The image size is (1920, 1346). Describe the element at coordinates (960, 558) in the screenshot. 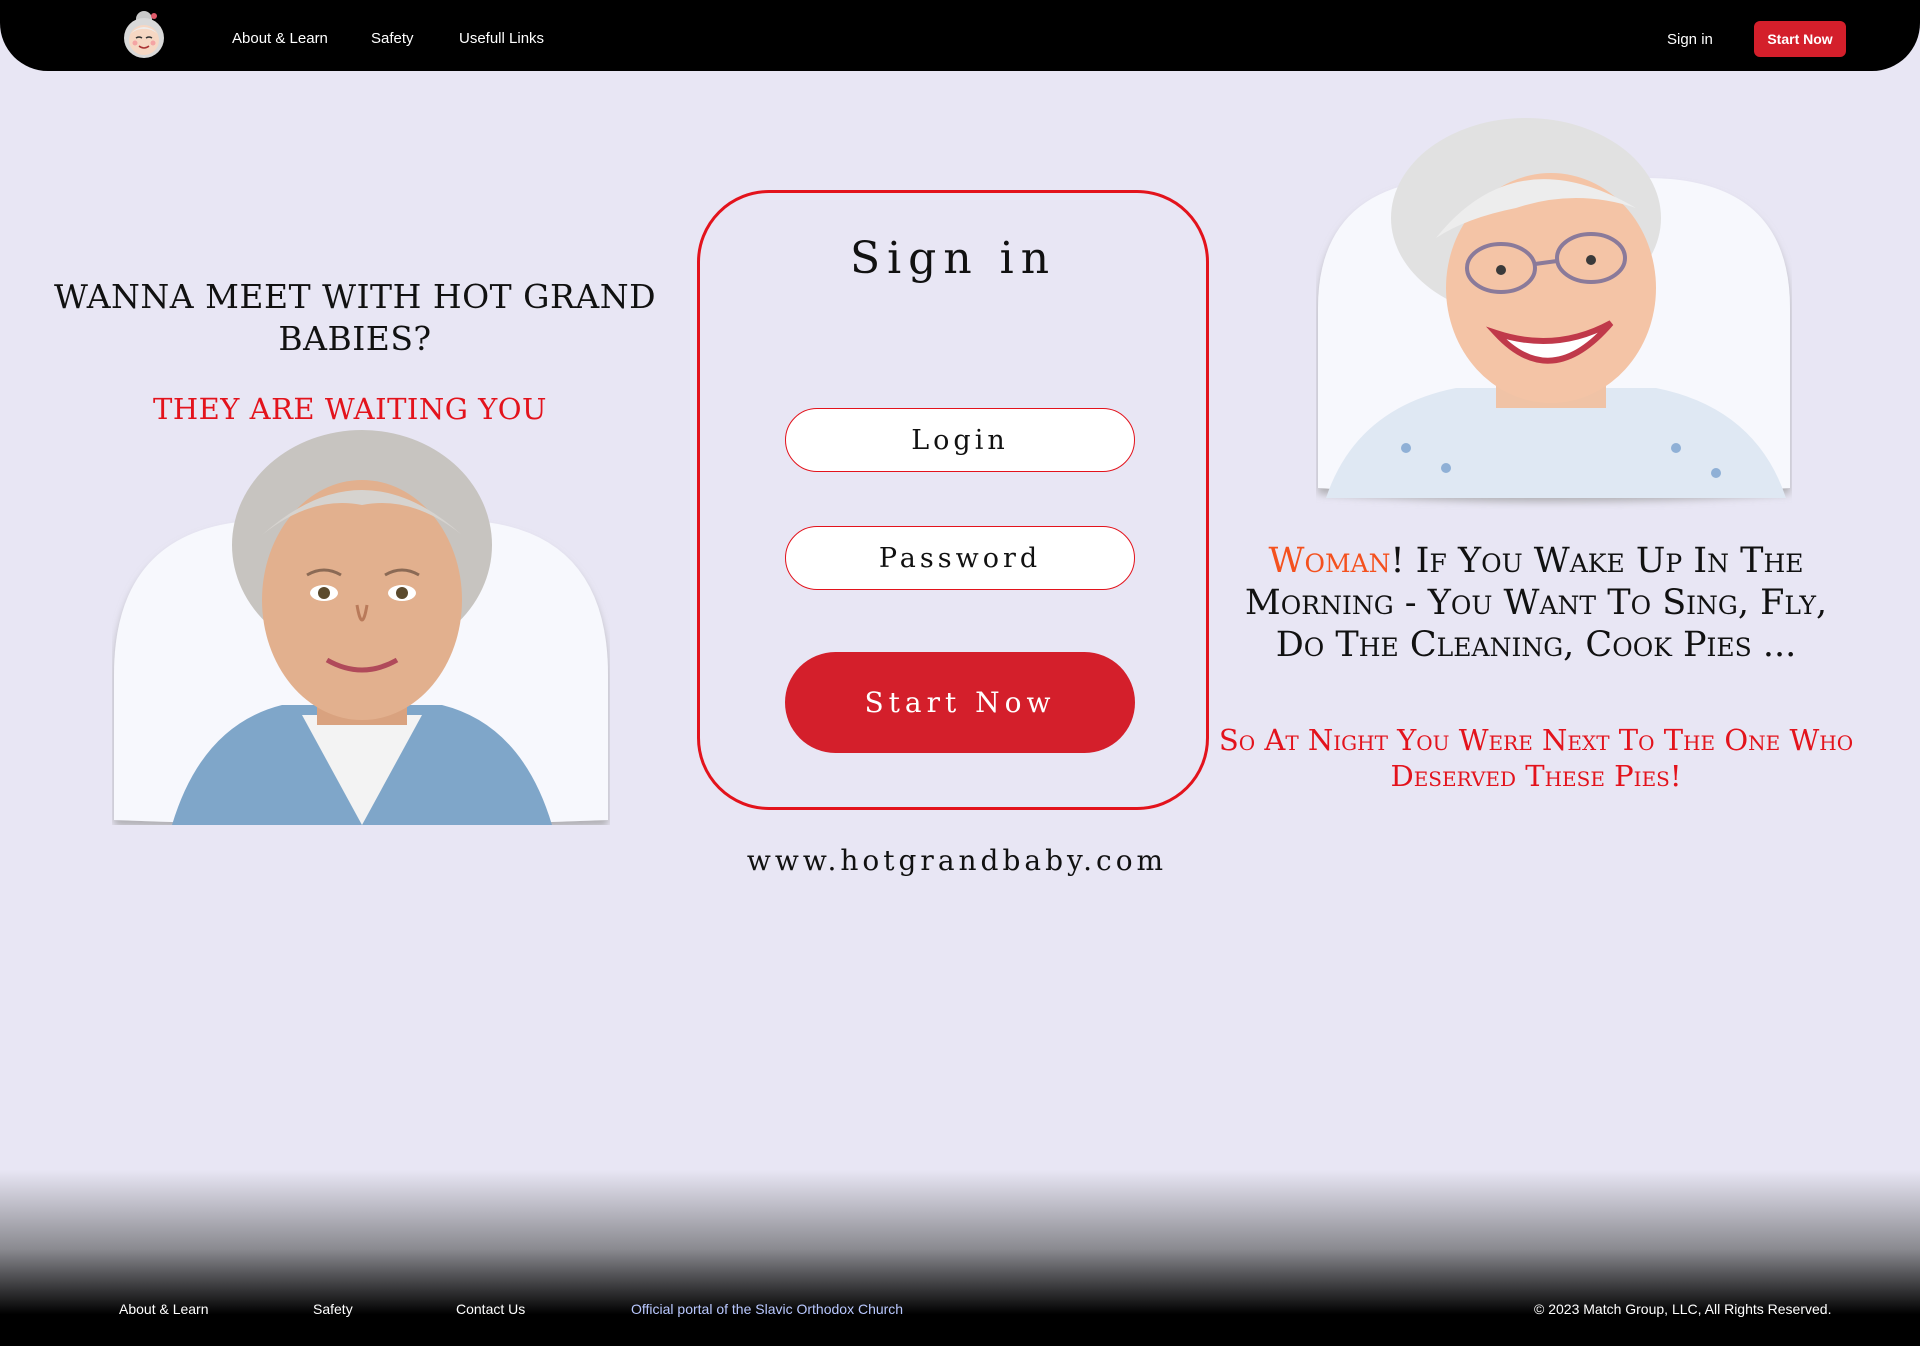

I see `password-input` at that location.